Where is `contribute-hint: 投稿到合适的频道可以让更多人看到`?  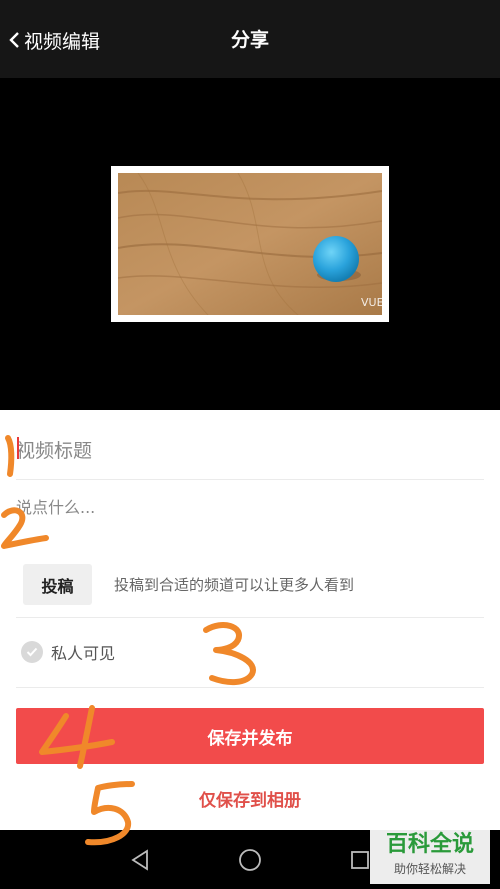 contribute-hint: 投稿到合适的频道可以让更多人看到 is located at coordinates (234, 585).